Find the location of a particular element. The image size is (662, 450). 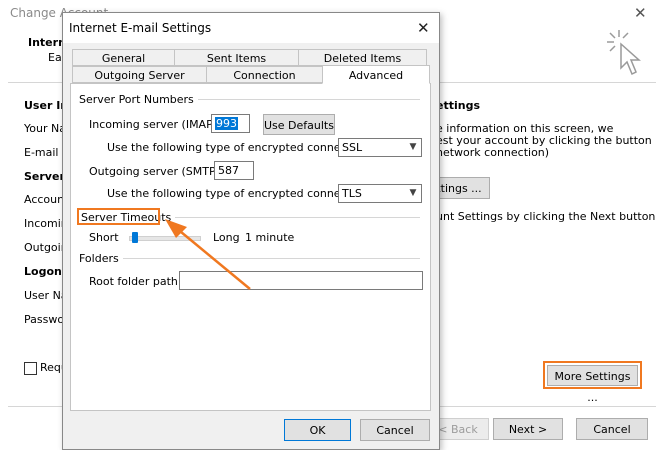

incoming-port-input: 993 is located at coordinates (230, 123).